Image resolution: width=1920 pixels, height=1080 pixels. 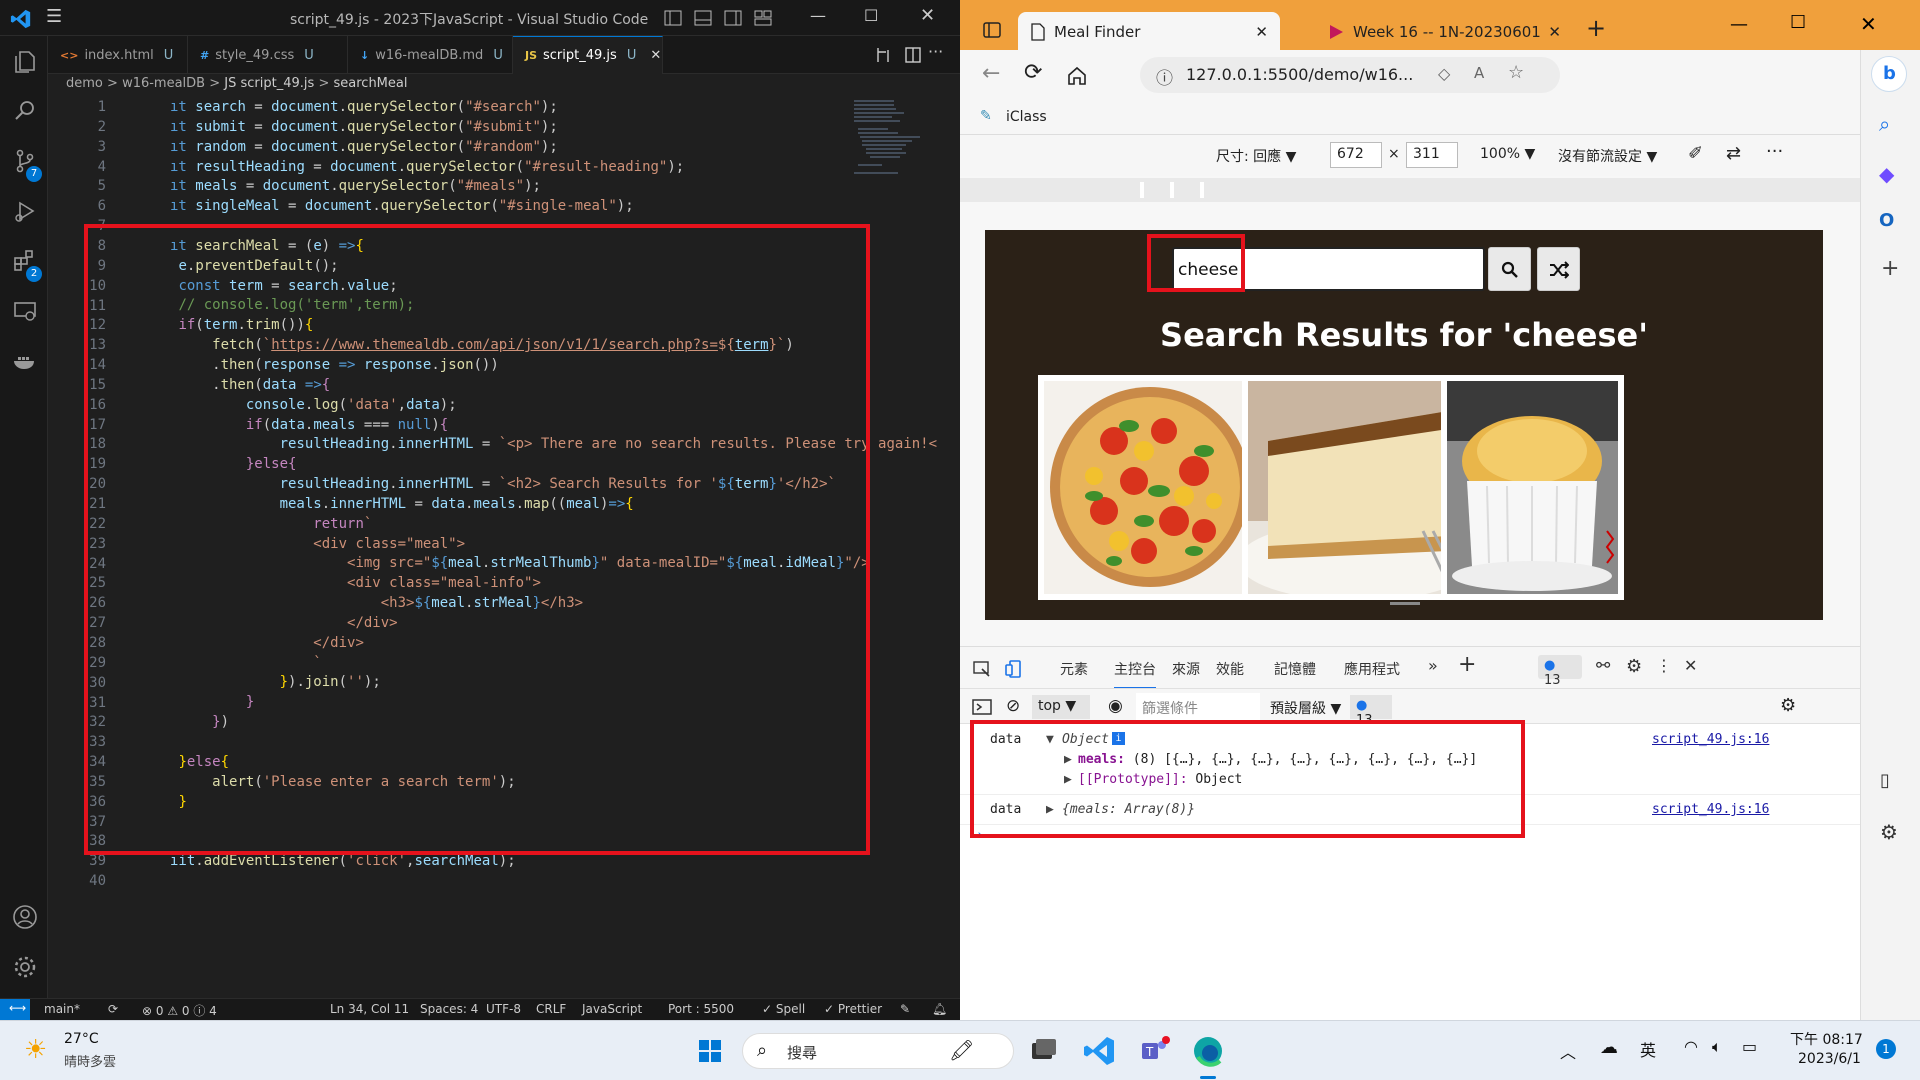 I want to click on more-tabs-icon: », so click(x=1433, y=665).